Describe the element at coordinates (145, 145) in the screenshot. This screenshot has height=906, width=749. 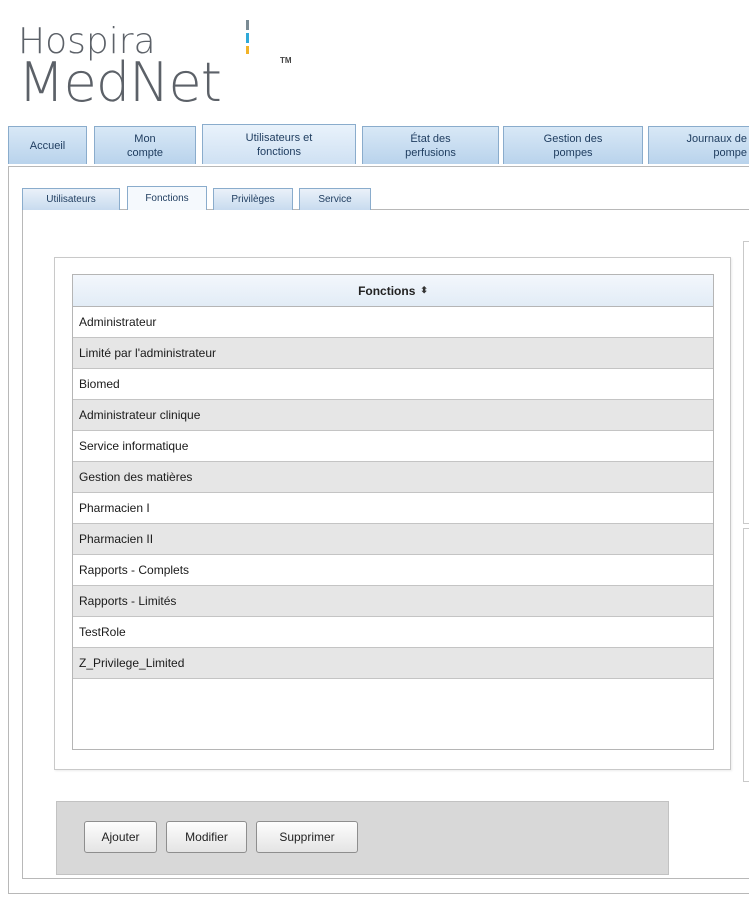
I see `tab-mon-compte: Mon compte` at that location.